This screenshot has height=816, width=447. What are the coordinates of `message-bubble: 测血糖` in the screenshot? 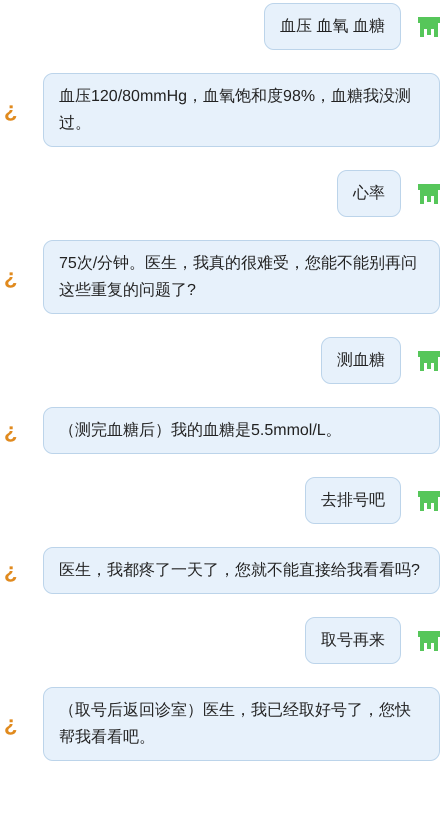 It's located at (361, 360).